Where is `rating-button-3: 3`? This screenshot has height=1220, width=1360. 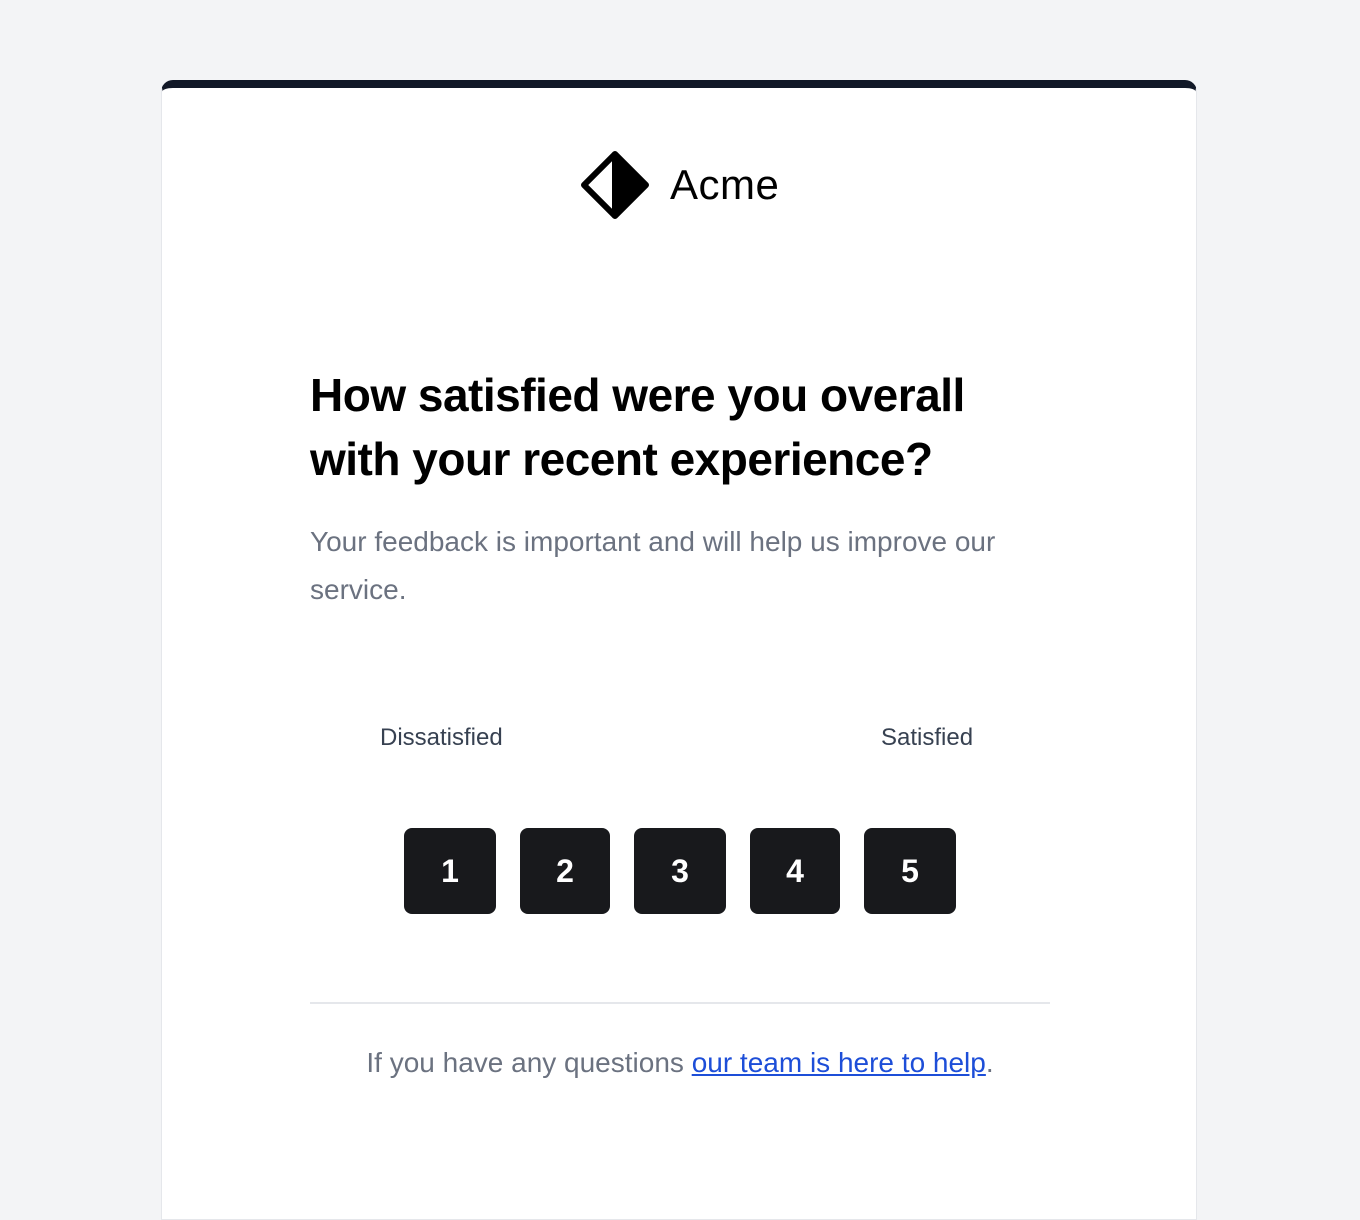
rating-button-3: 3 is located at coordinates (680, 871).